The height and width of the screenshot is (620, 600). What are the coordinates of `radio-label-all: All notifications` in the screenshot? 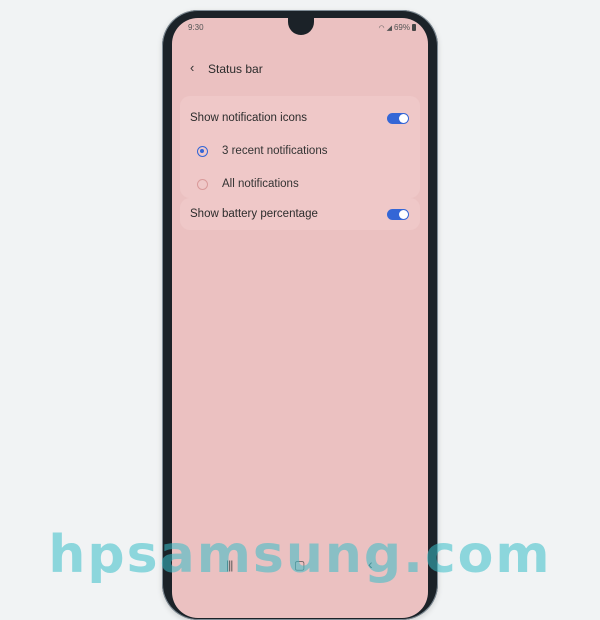 It's located at (260, 184).